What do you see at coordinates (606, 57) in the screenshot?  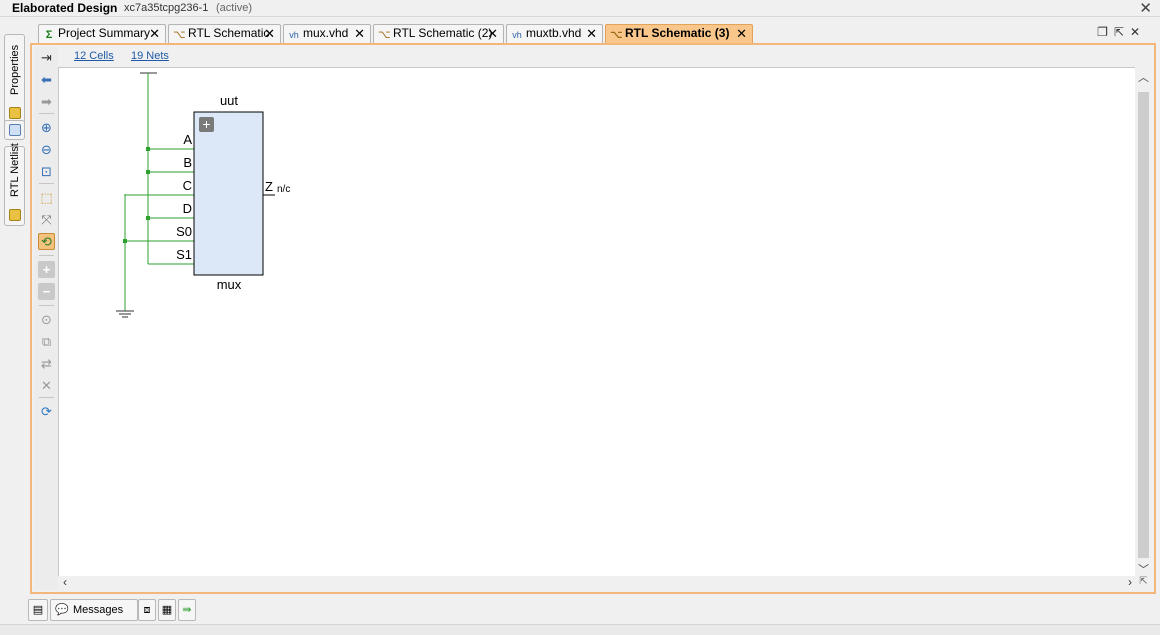 I see `schematic-info-bar: 12 Cells 19 Nets` at bounding box center [606, 57].